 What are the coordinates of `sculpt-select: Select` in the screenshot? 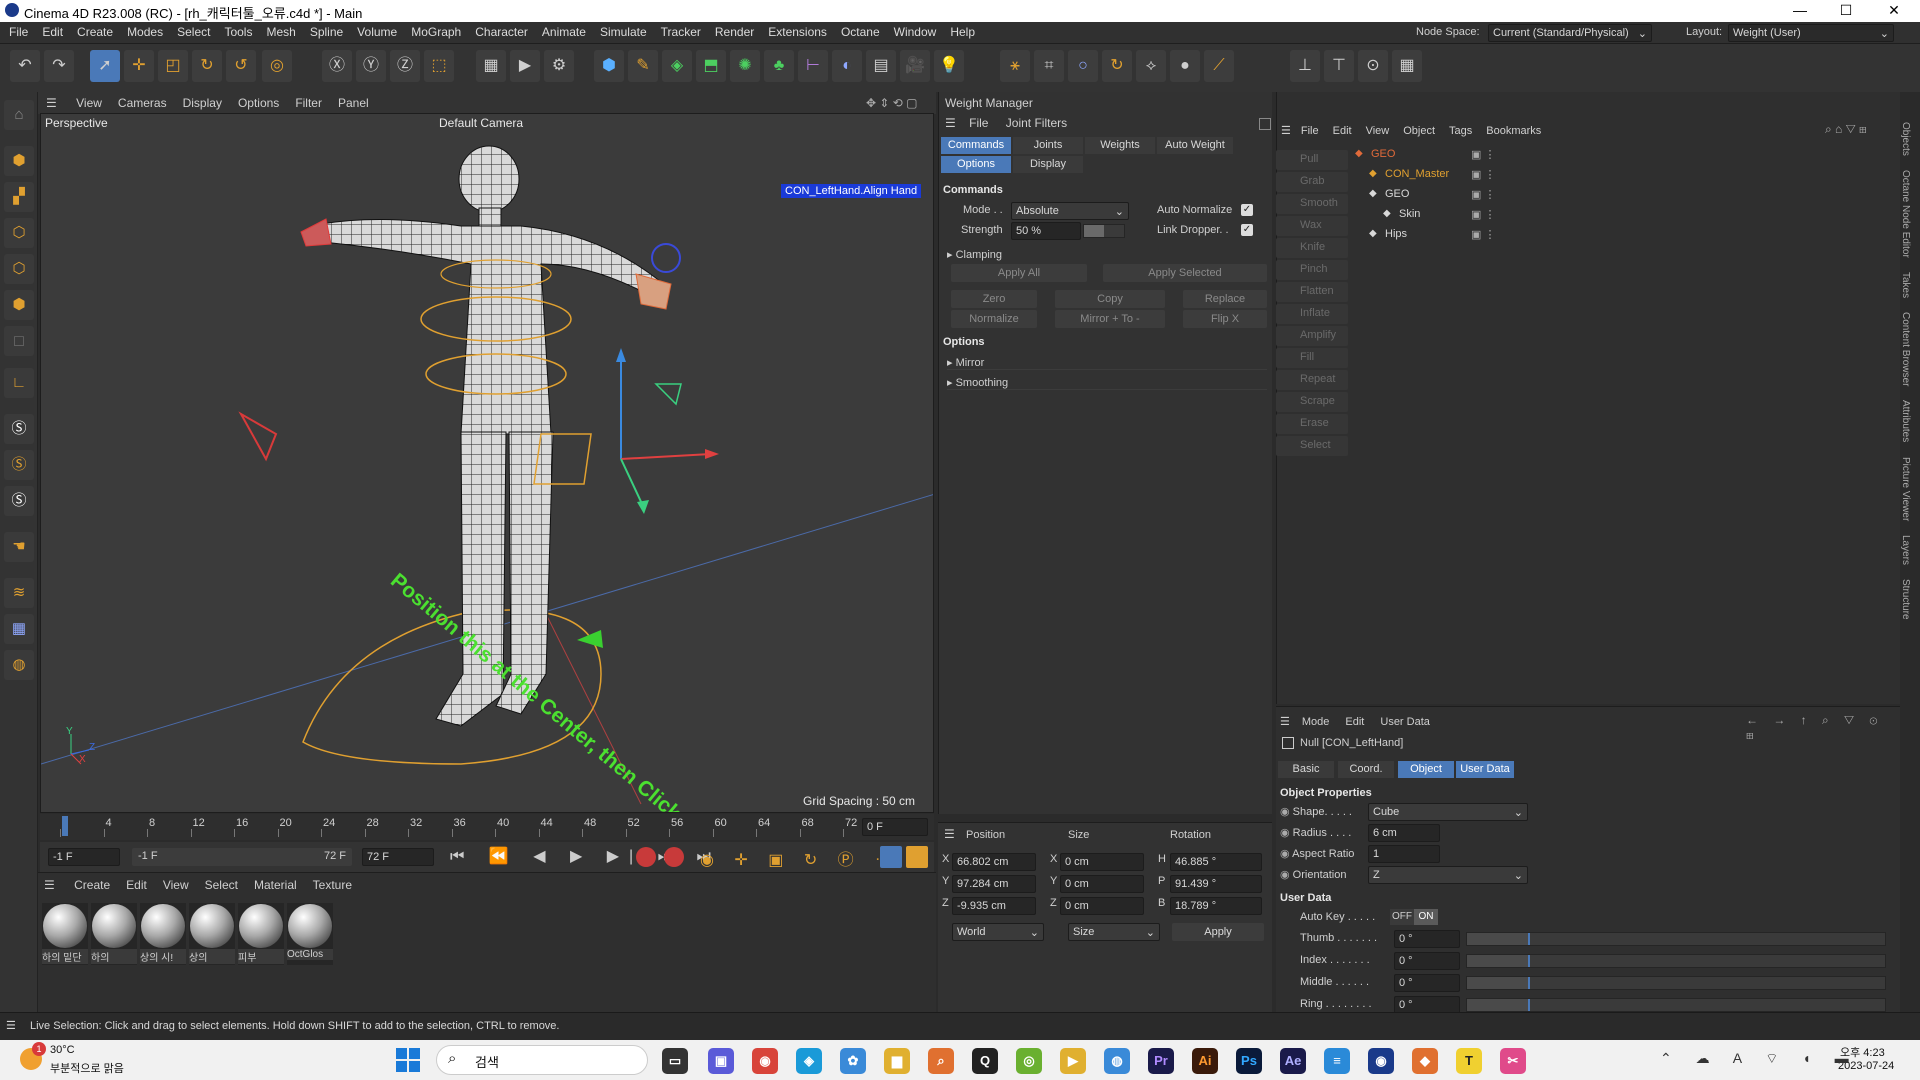 It's located at (1312, 446).